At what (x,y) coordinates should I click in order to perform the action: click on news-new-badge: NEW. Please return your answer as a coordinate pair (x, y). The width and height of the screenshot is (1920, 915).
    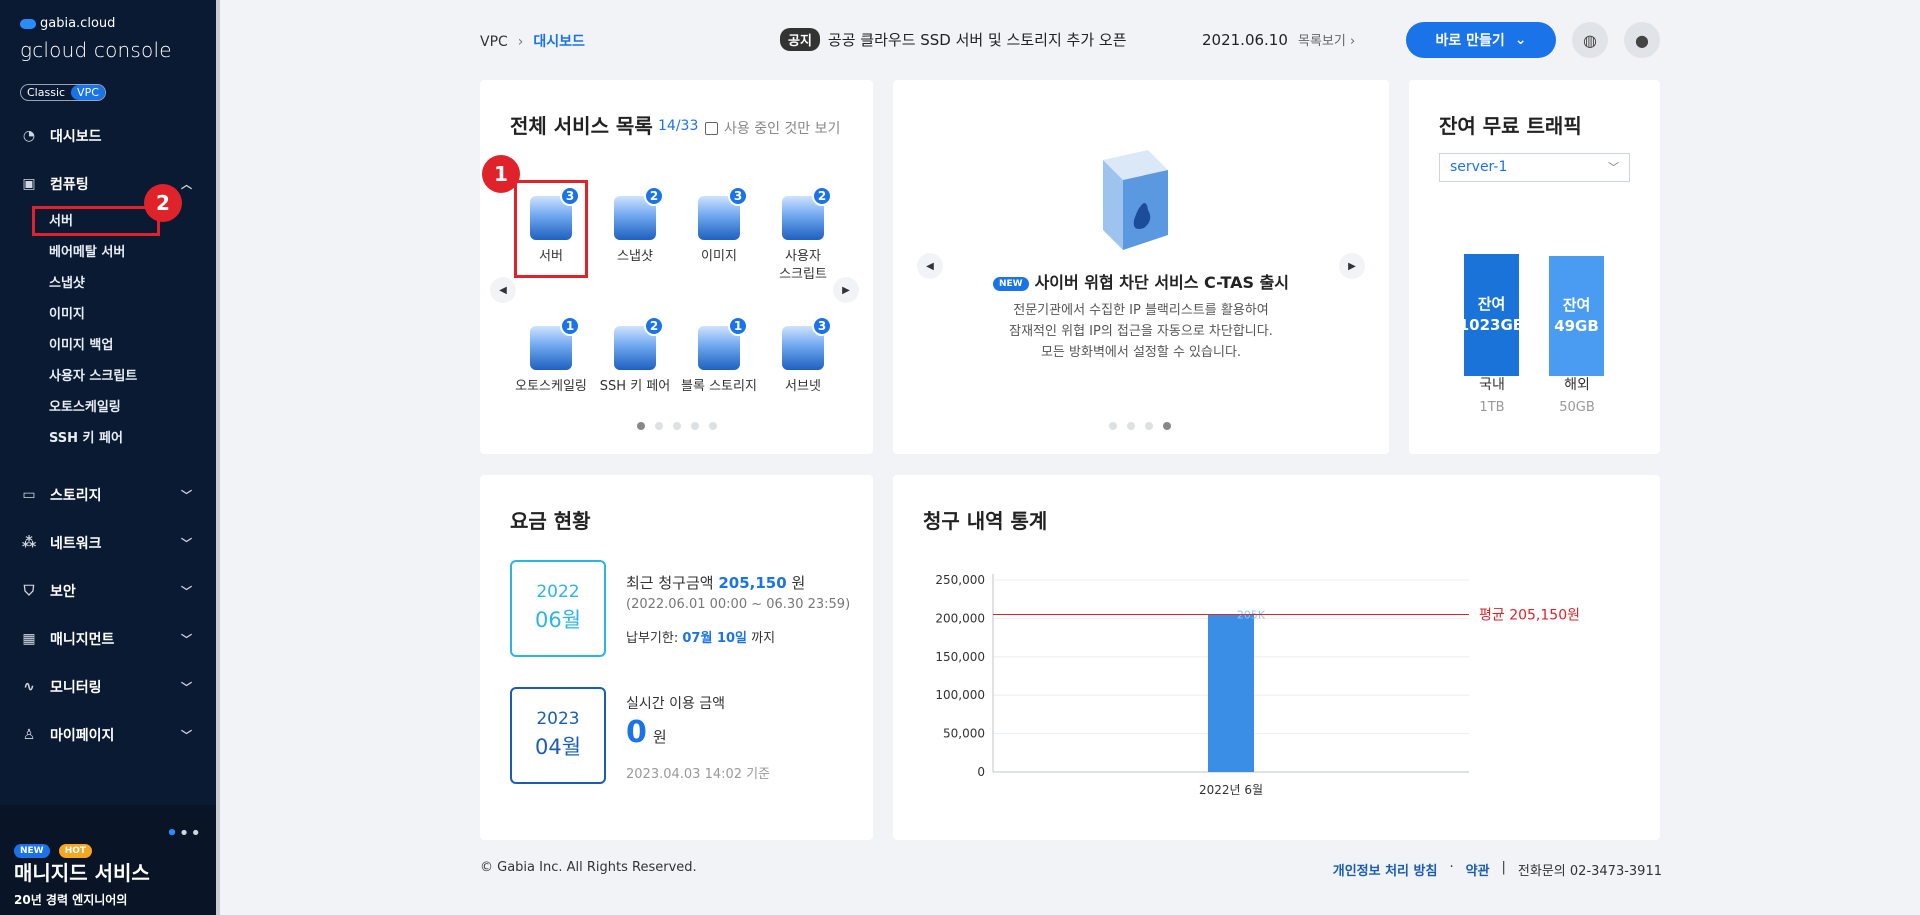
    Looking at the image, I should click on (1010, 283).